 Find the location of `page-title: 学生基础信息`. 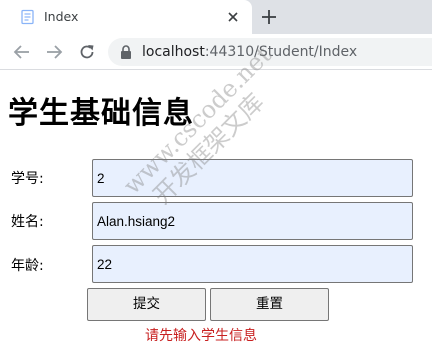

page-title: 学生基础信息 is located at coordinates (101, 113).